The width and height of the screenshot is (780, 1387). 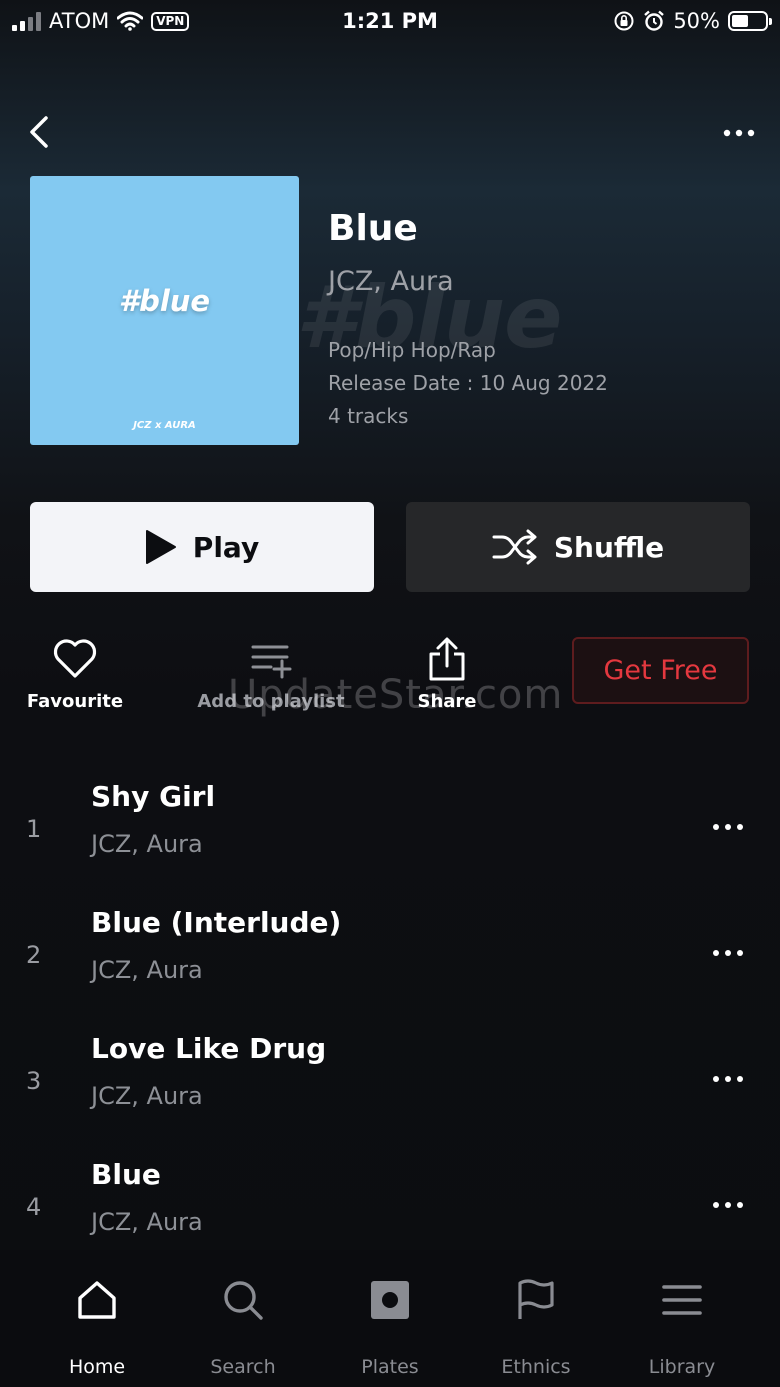 I want to click on play-button: Play, so click(x=202, y=547).